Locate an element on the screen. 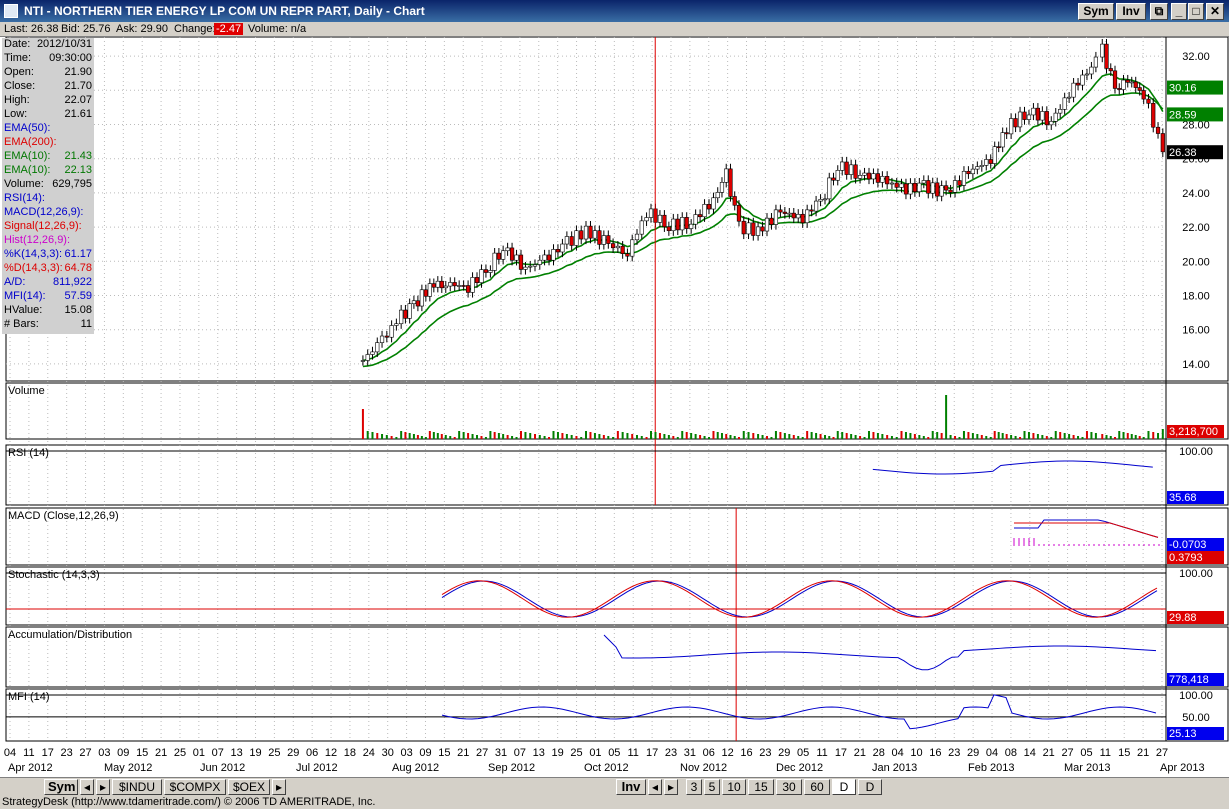 The width and height of the screenshot is (1229, 809). minimize-icon: _ is located at coordinates (1179, 11).